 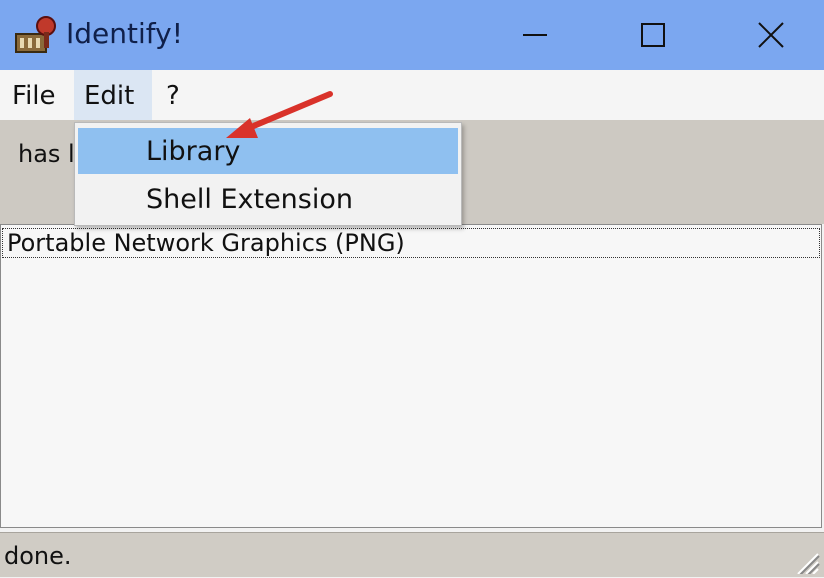 What do you see at coordinates (37, 95) in the screenshot?
I see `menu-file: File` at bounding box center [37, 95].